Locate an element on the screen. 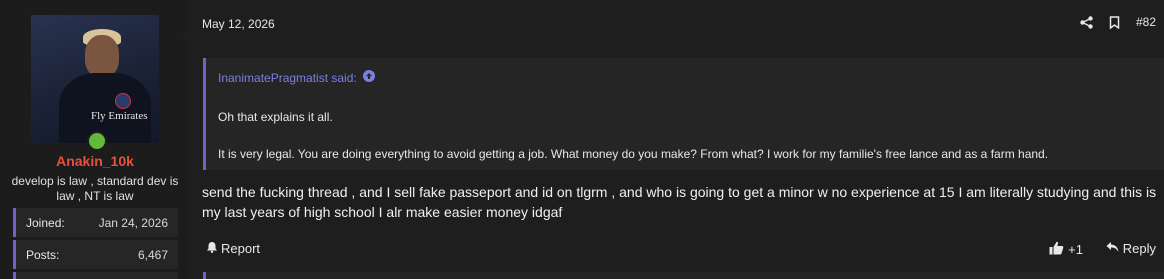  reply-label: Reply is located at coordinates (1139, 248).